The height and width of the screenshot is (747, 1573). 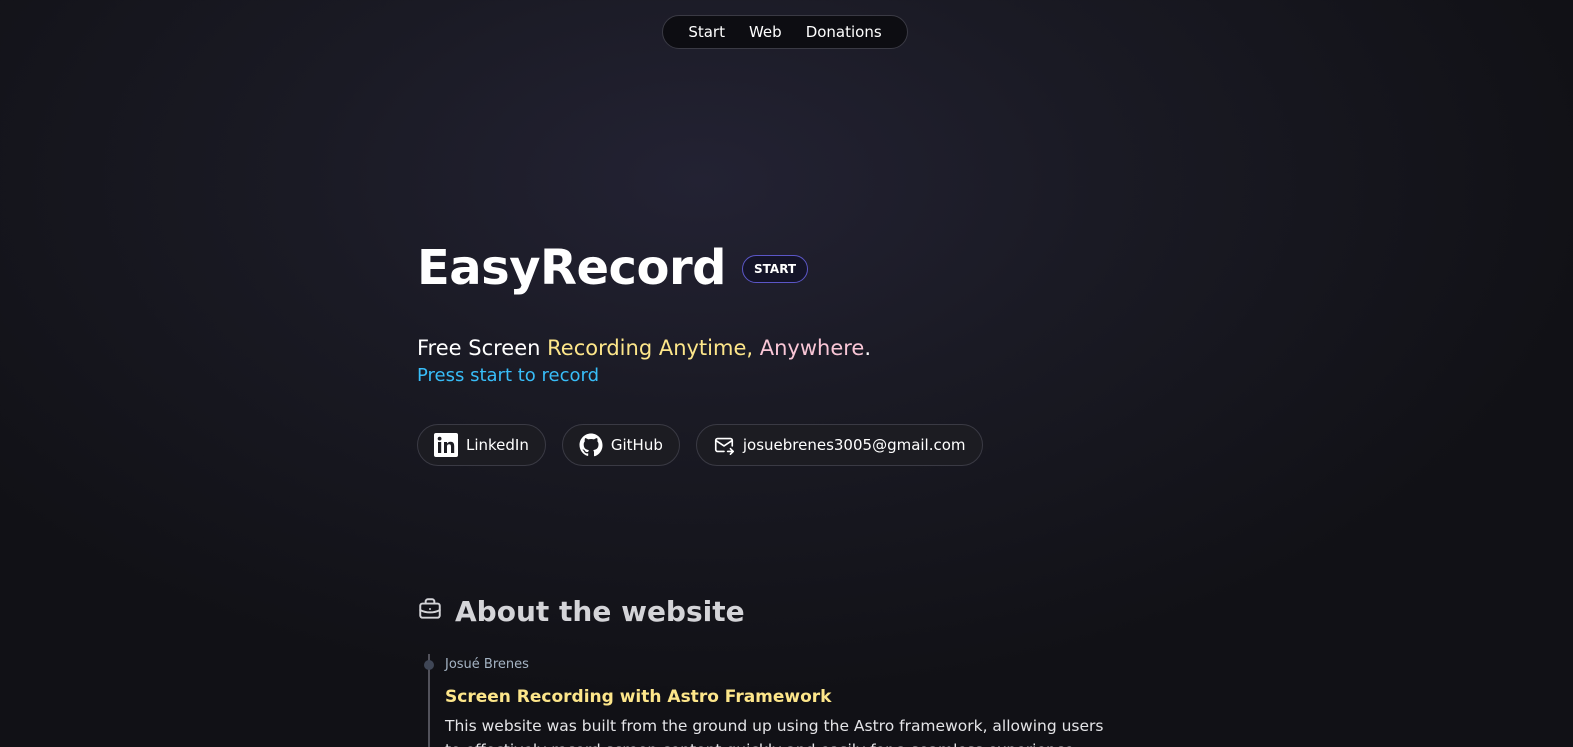 What do you see at coordinates (812, 348) in the screenshot?
I see `subtitle-highlight-anywhere: Anywhere` at bounding box center [812, 348].